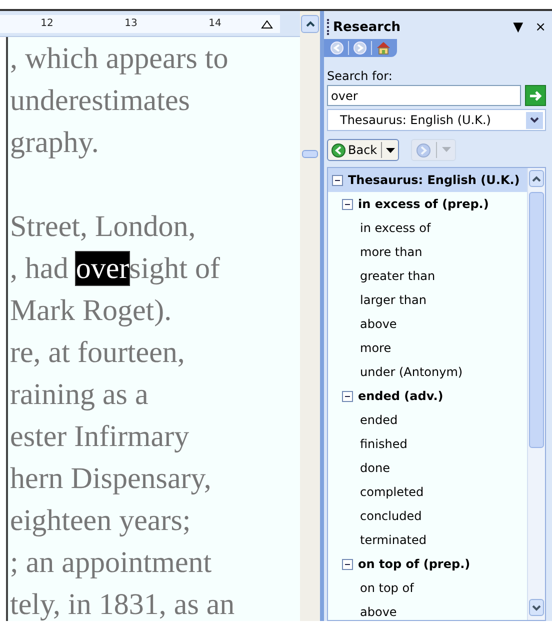 This screenshot has width=552, height=623. I want to click on source-dropdown: Thesaurus: English (U.K.), so click(436, 120).